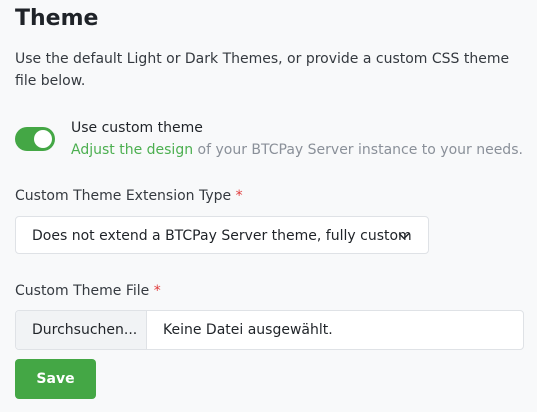 Image resolution: width=537 pixels, height=412 pixels. I want to click on extension-type-label: Custom Theme Extension Type *, so click(129, 196).